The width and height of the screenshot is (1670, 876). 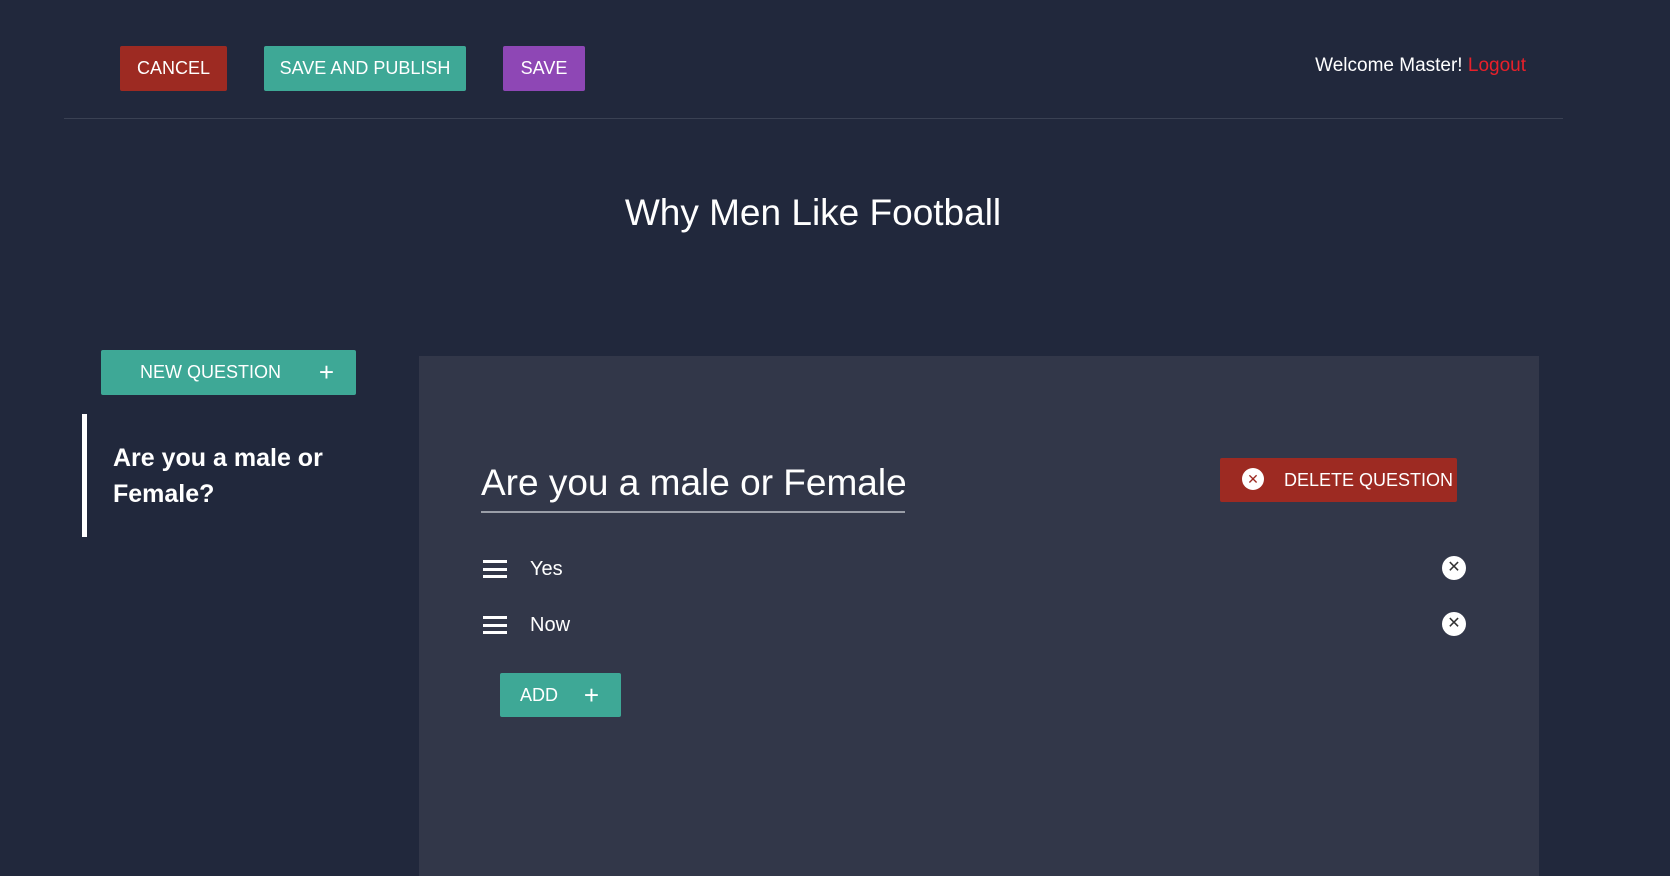 I want to click on logout-link: Logout, so click(x=1497, y=65).